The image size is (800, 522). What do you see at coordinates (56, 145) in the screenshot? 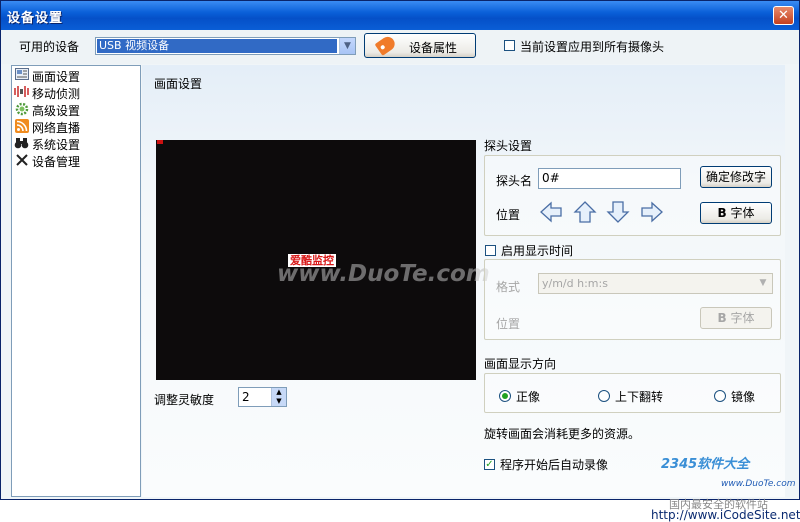
I see `sidebar-item-label: 系统设置` at bounding box center [56, 145].